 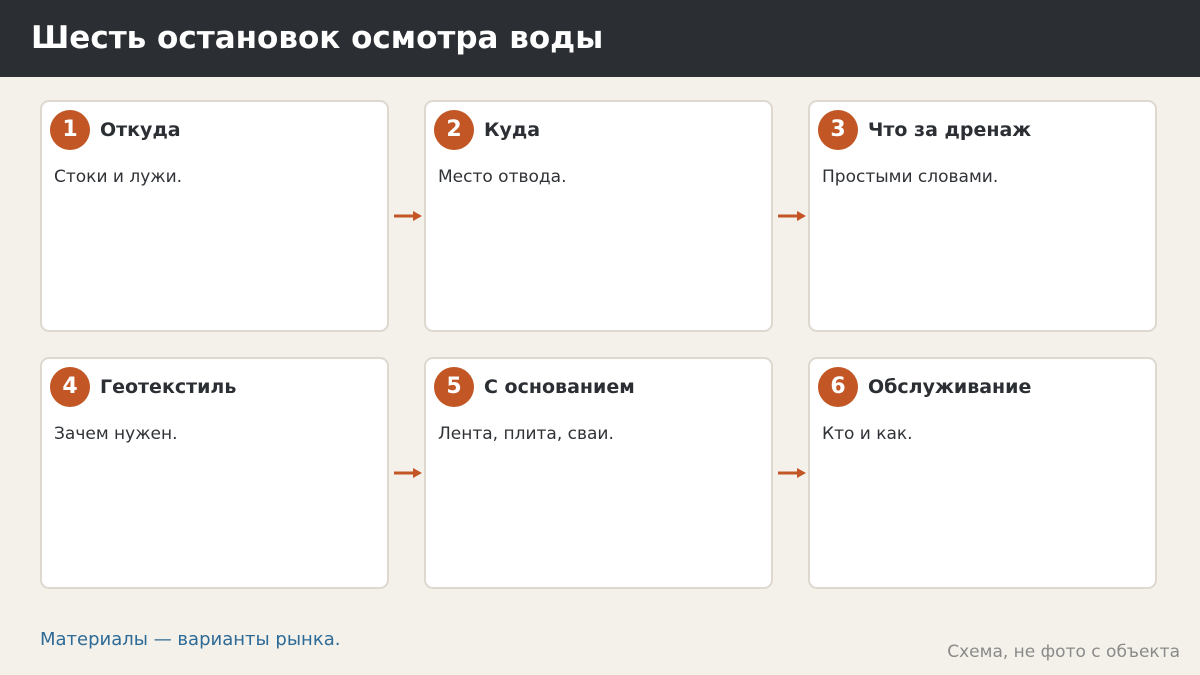 I want to click on step-card-3: 3 Что за дренаж Простыми словами., so click(x=982, y=216).